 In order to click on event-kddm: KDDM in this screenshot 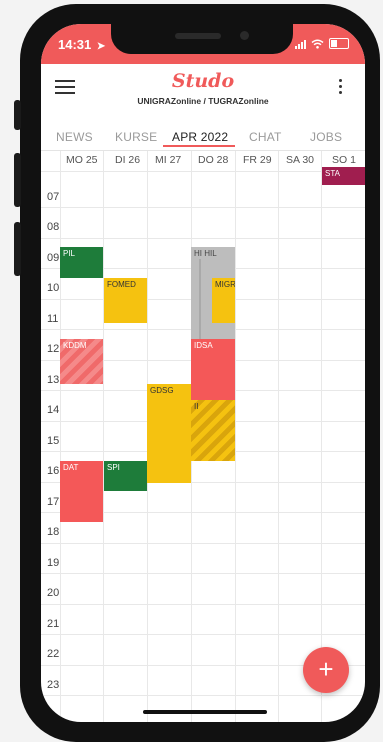, I will do `click(81, 361)`.